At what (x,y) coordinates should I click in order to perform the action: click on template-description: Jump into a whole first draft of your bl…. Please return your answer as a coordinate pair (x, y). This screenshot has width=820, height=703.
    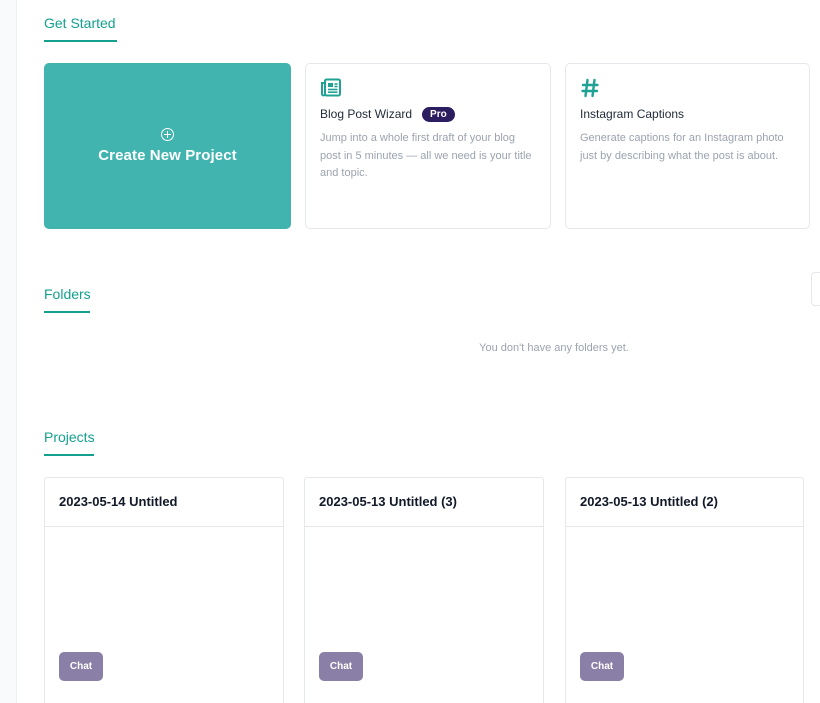
    Looking at the image, I should click on (426, 155).